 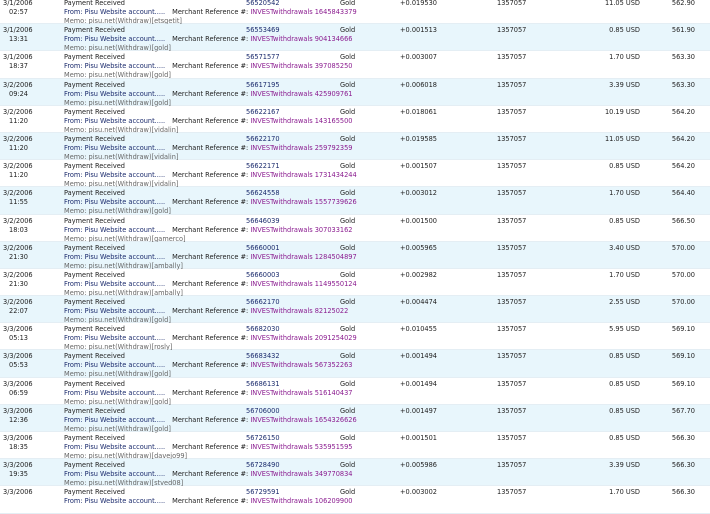 What do you see at coordinates (263, 3) in the screenshot?
I see `batch-number-link: 56520542` at bounding box center [263, 3].